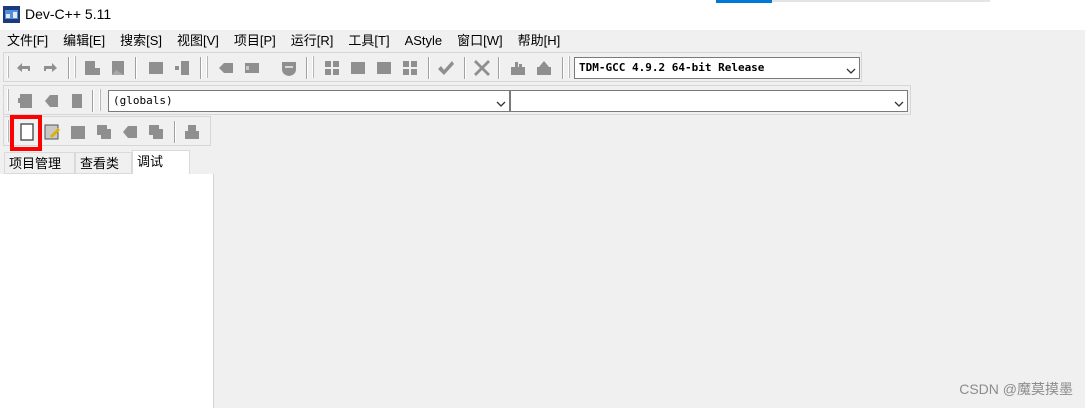 This screenshot has width=1085, height=408. What do you see at coordinates (192, 132) in the screenshot?
I see `print-icon` at bounding box center [192, 132].